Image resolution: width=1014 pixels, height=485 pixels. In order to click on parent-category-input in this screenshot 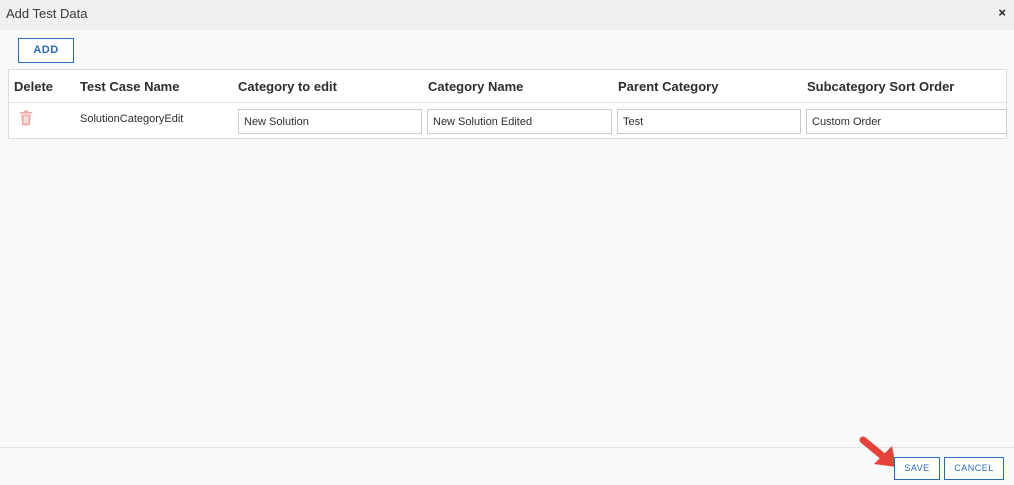, I will do `click(709, 121)`.